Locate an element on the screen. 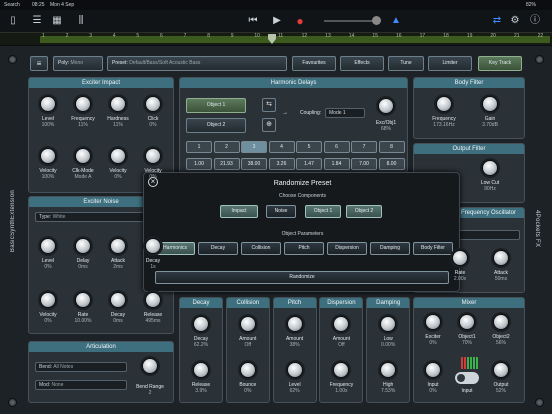  osc-rate-knob is located at coordinates (460, 258).